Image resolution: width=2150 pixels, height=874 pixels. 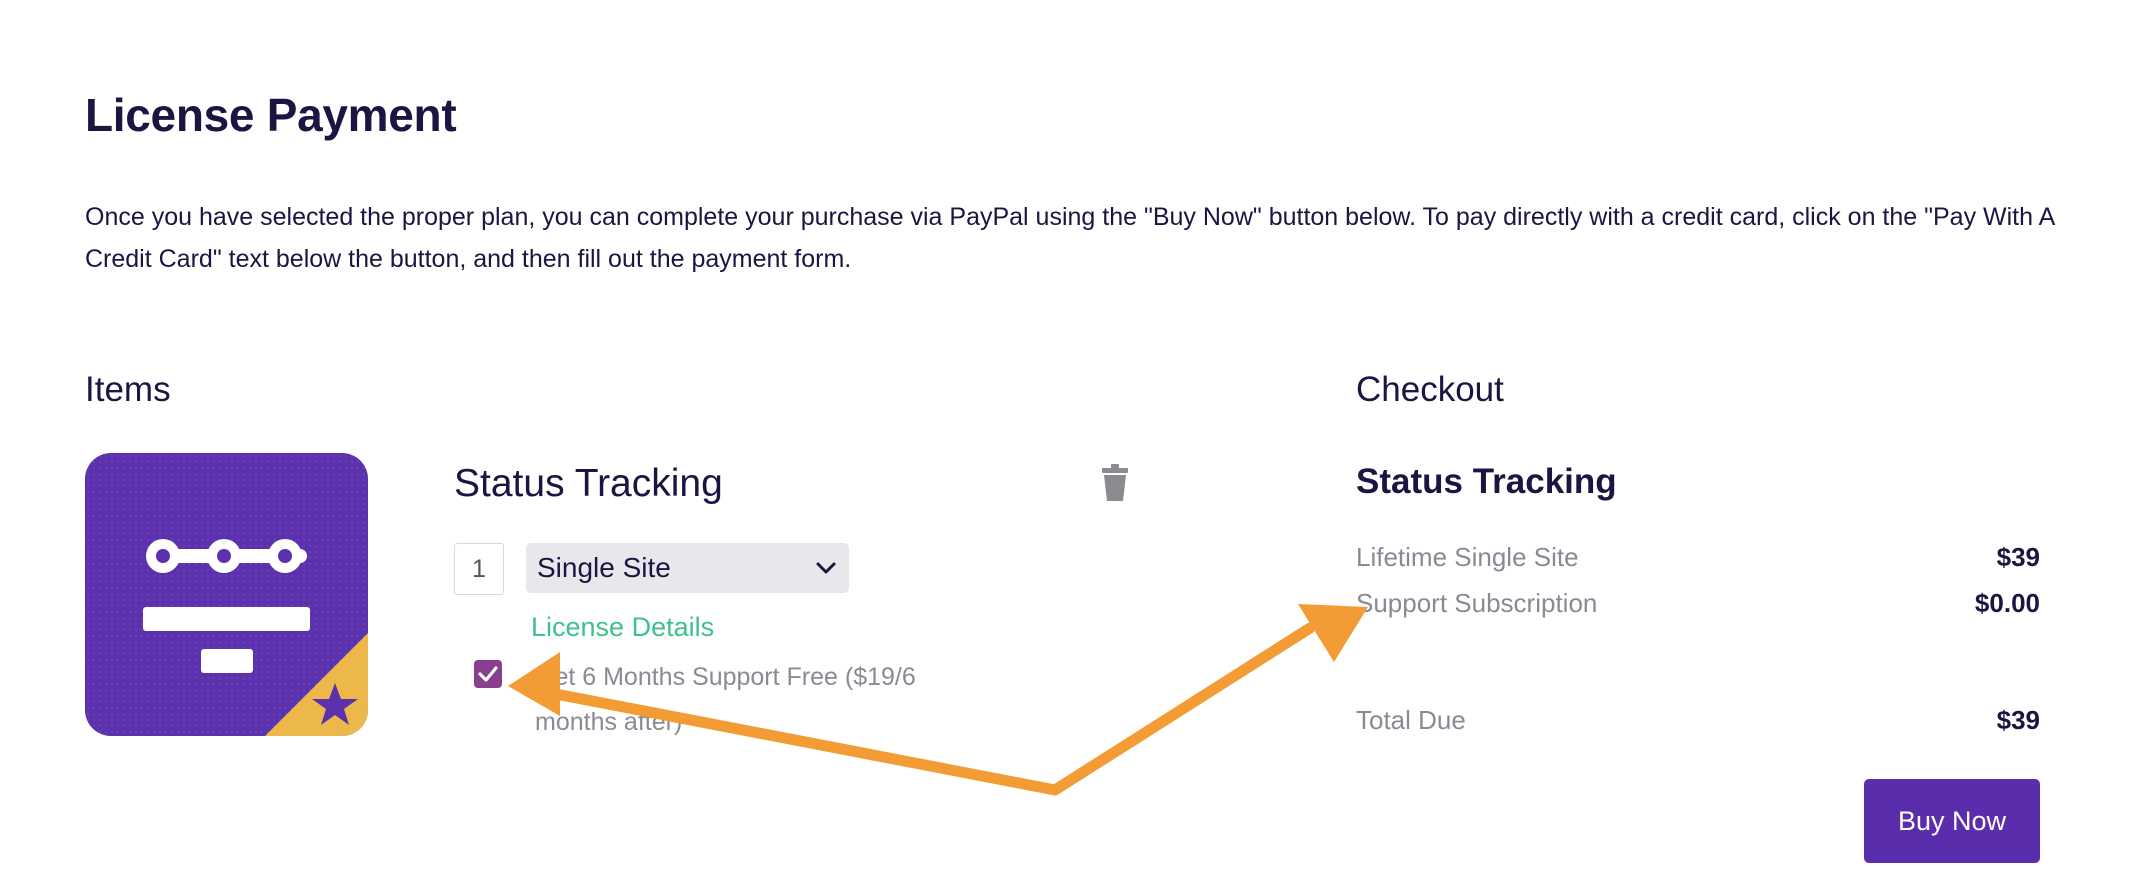 I want to click on line-value-support: $0.00, so click(x=2007, y=603).